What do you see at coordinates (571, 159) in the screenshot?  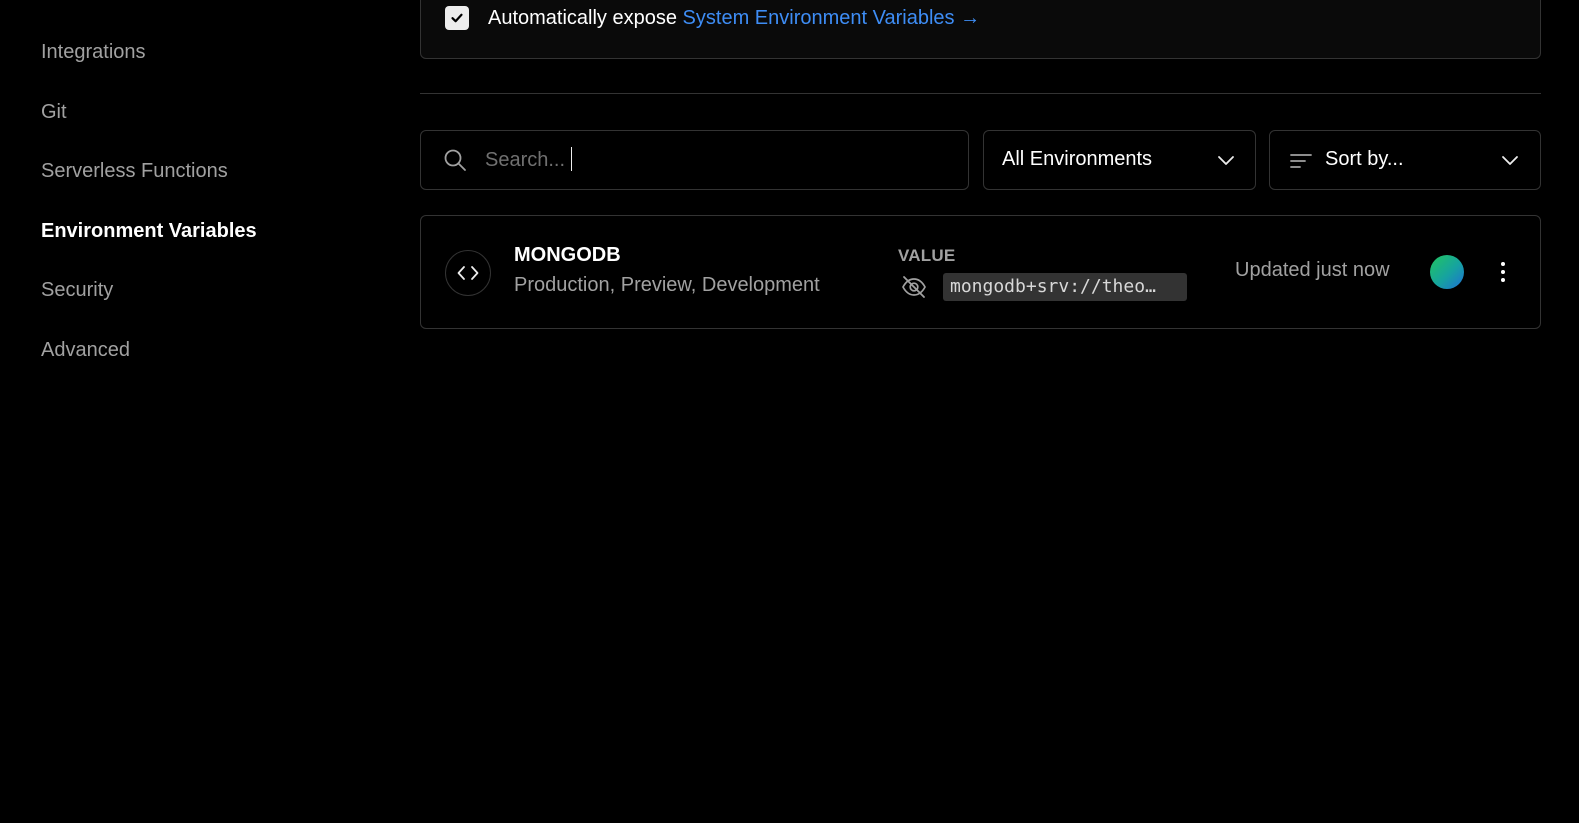 I see `text-cursor` at bounding box center [571, 159].